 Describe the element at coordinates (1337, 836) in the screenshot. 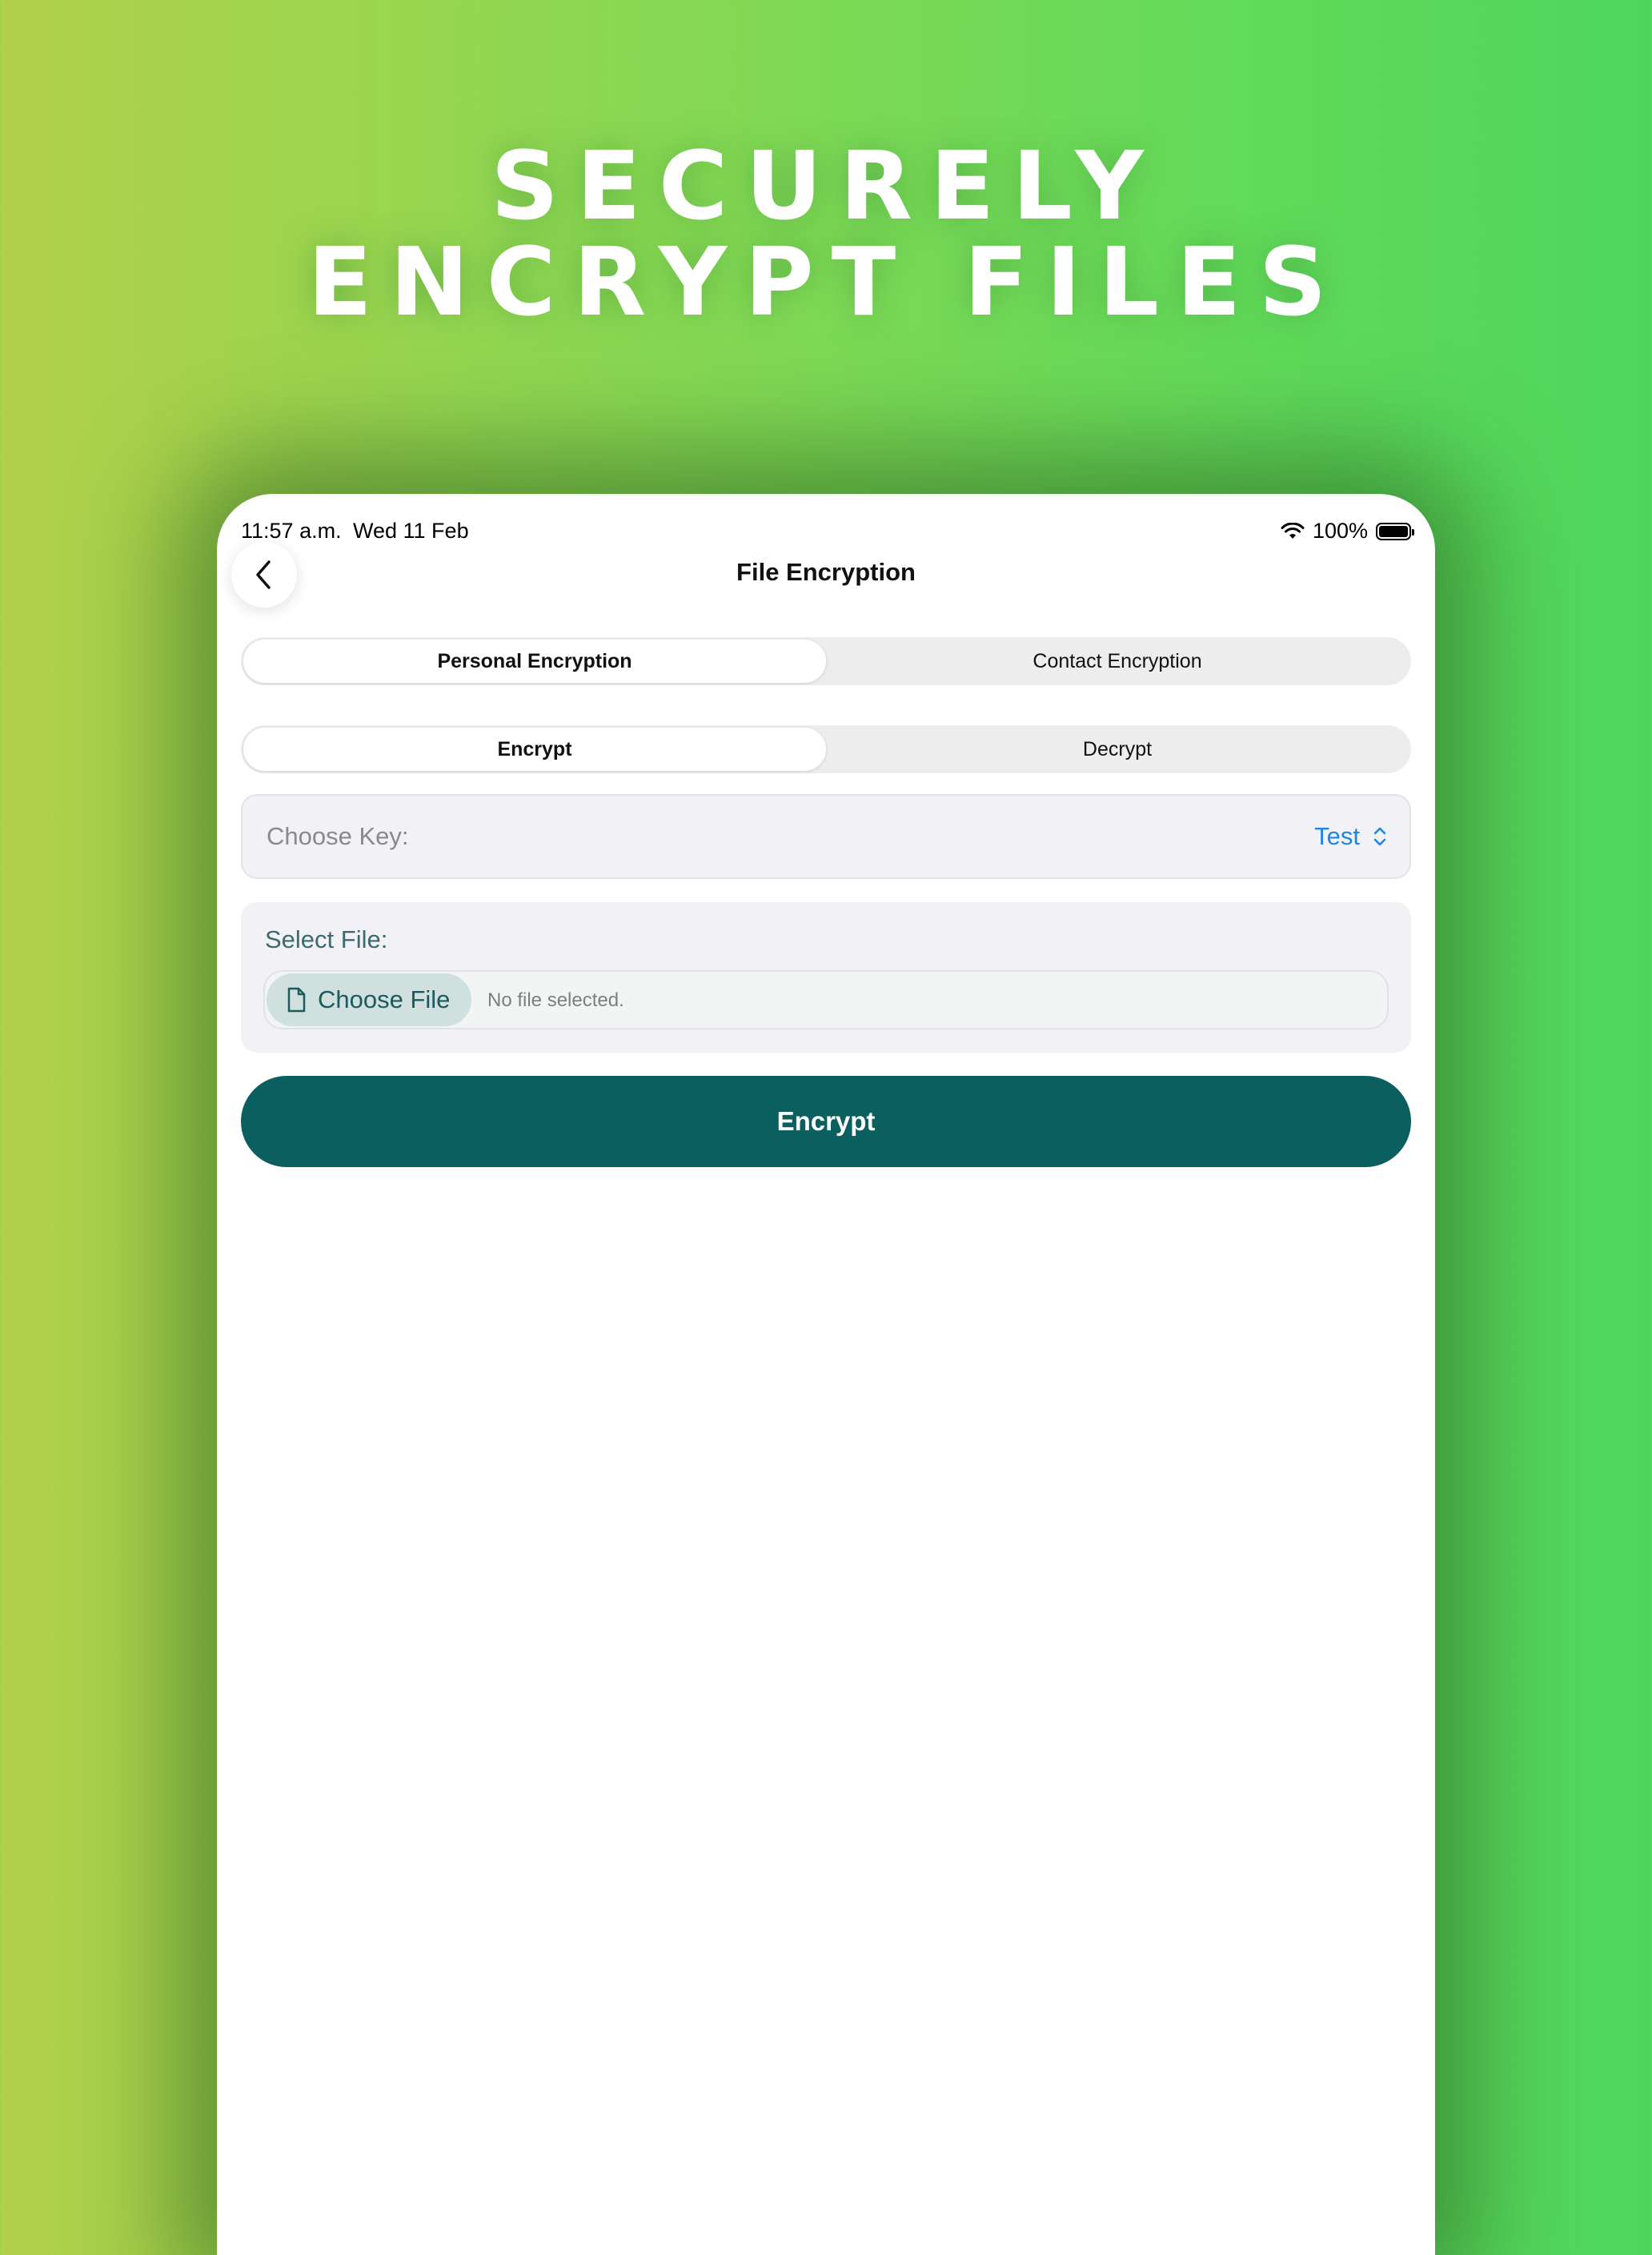

I see `key-picker-value: Test` at that location.